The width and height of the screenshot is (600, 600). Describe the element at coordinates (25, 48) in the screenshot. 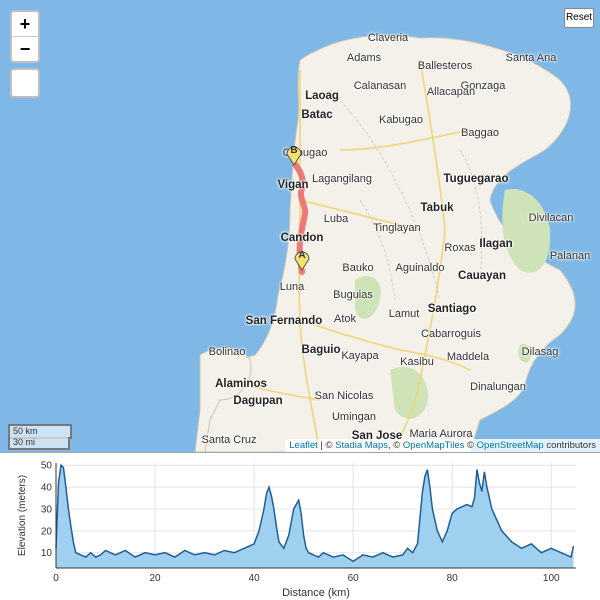

I see `zoom-out-button: −` at that location.